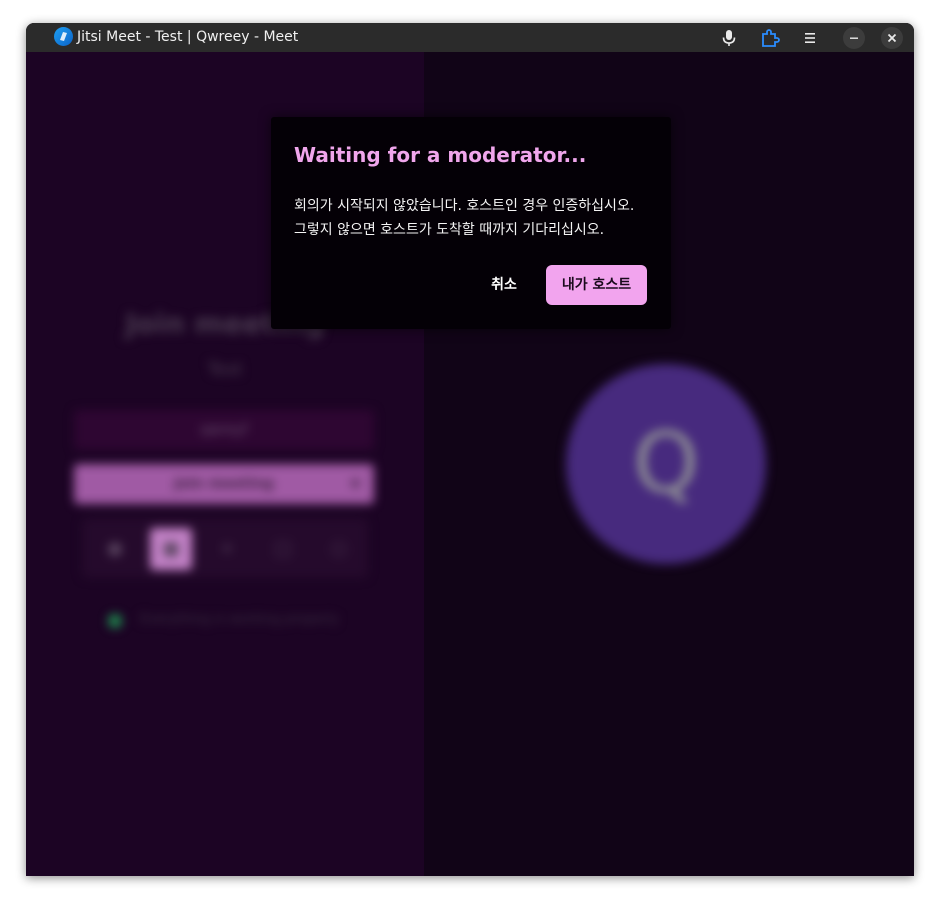 This screenshot has width=941, height=906. Describe the element at coordinates (224, 430) in the screenshot. I see `display-name-input: qwreyf` at that location.